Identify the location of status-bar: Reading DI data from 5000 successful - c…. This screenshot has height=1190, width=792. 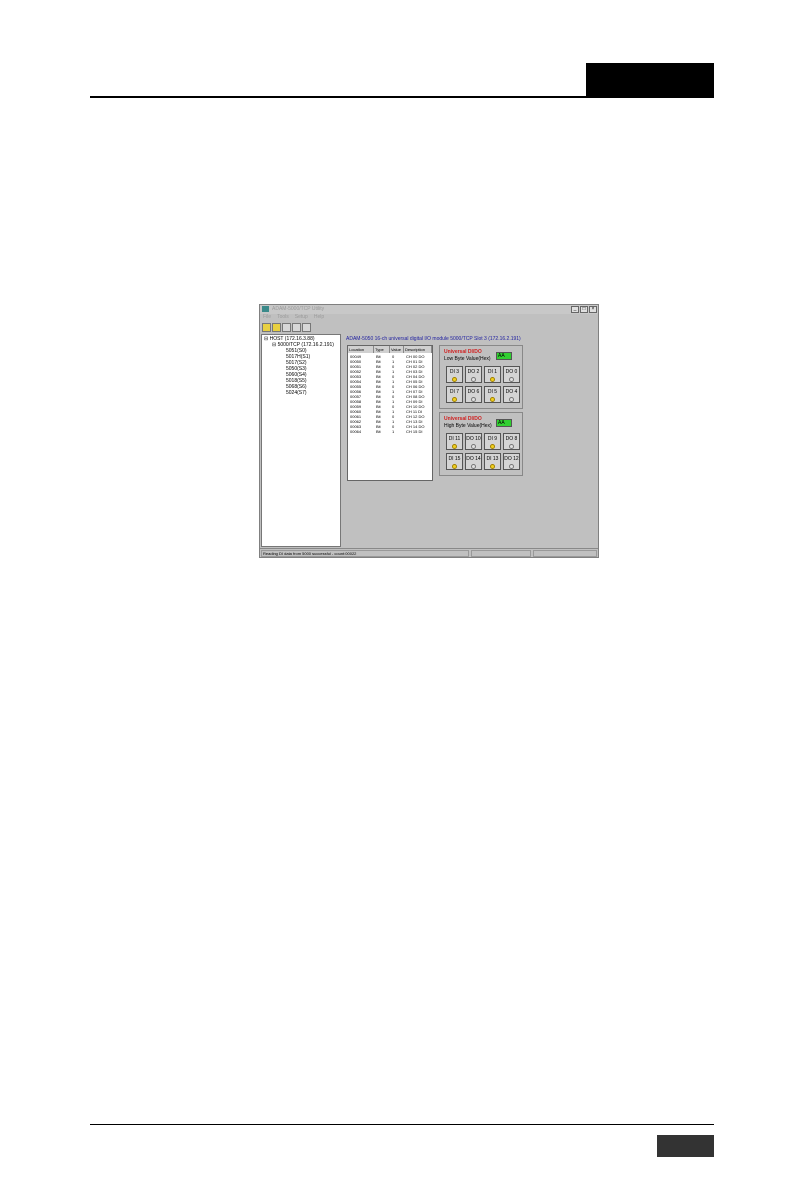
(429, 552).